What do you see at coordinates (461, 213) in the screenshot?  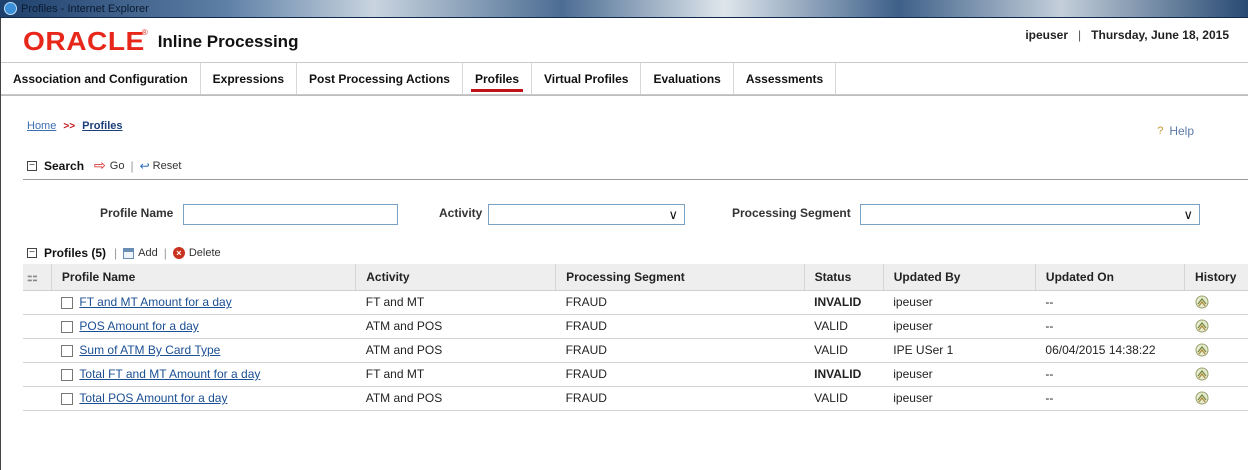 I see `activity-label: Activity` at bounding box center [461, 213].